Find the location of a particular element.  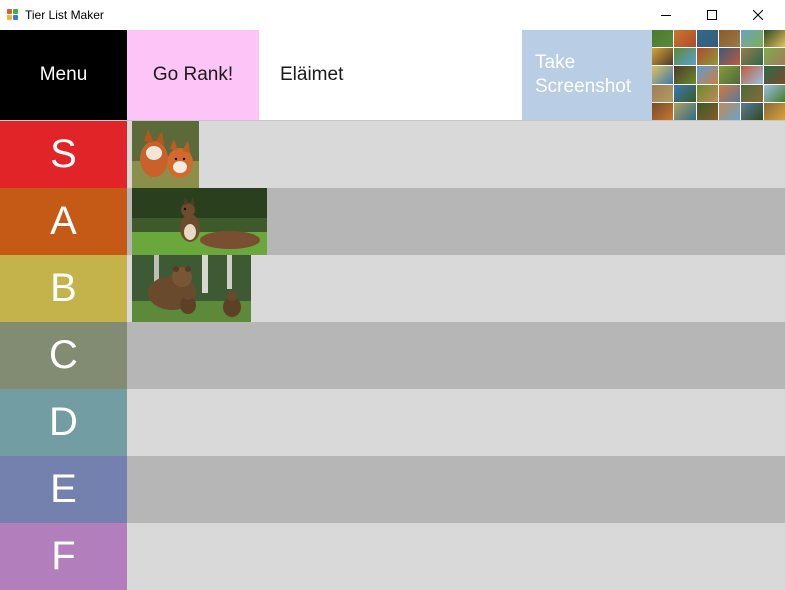

tier-row-f: F is located at coordinates (392, 556).